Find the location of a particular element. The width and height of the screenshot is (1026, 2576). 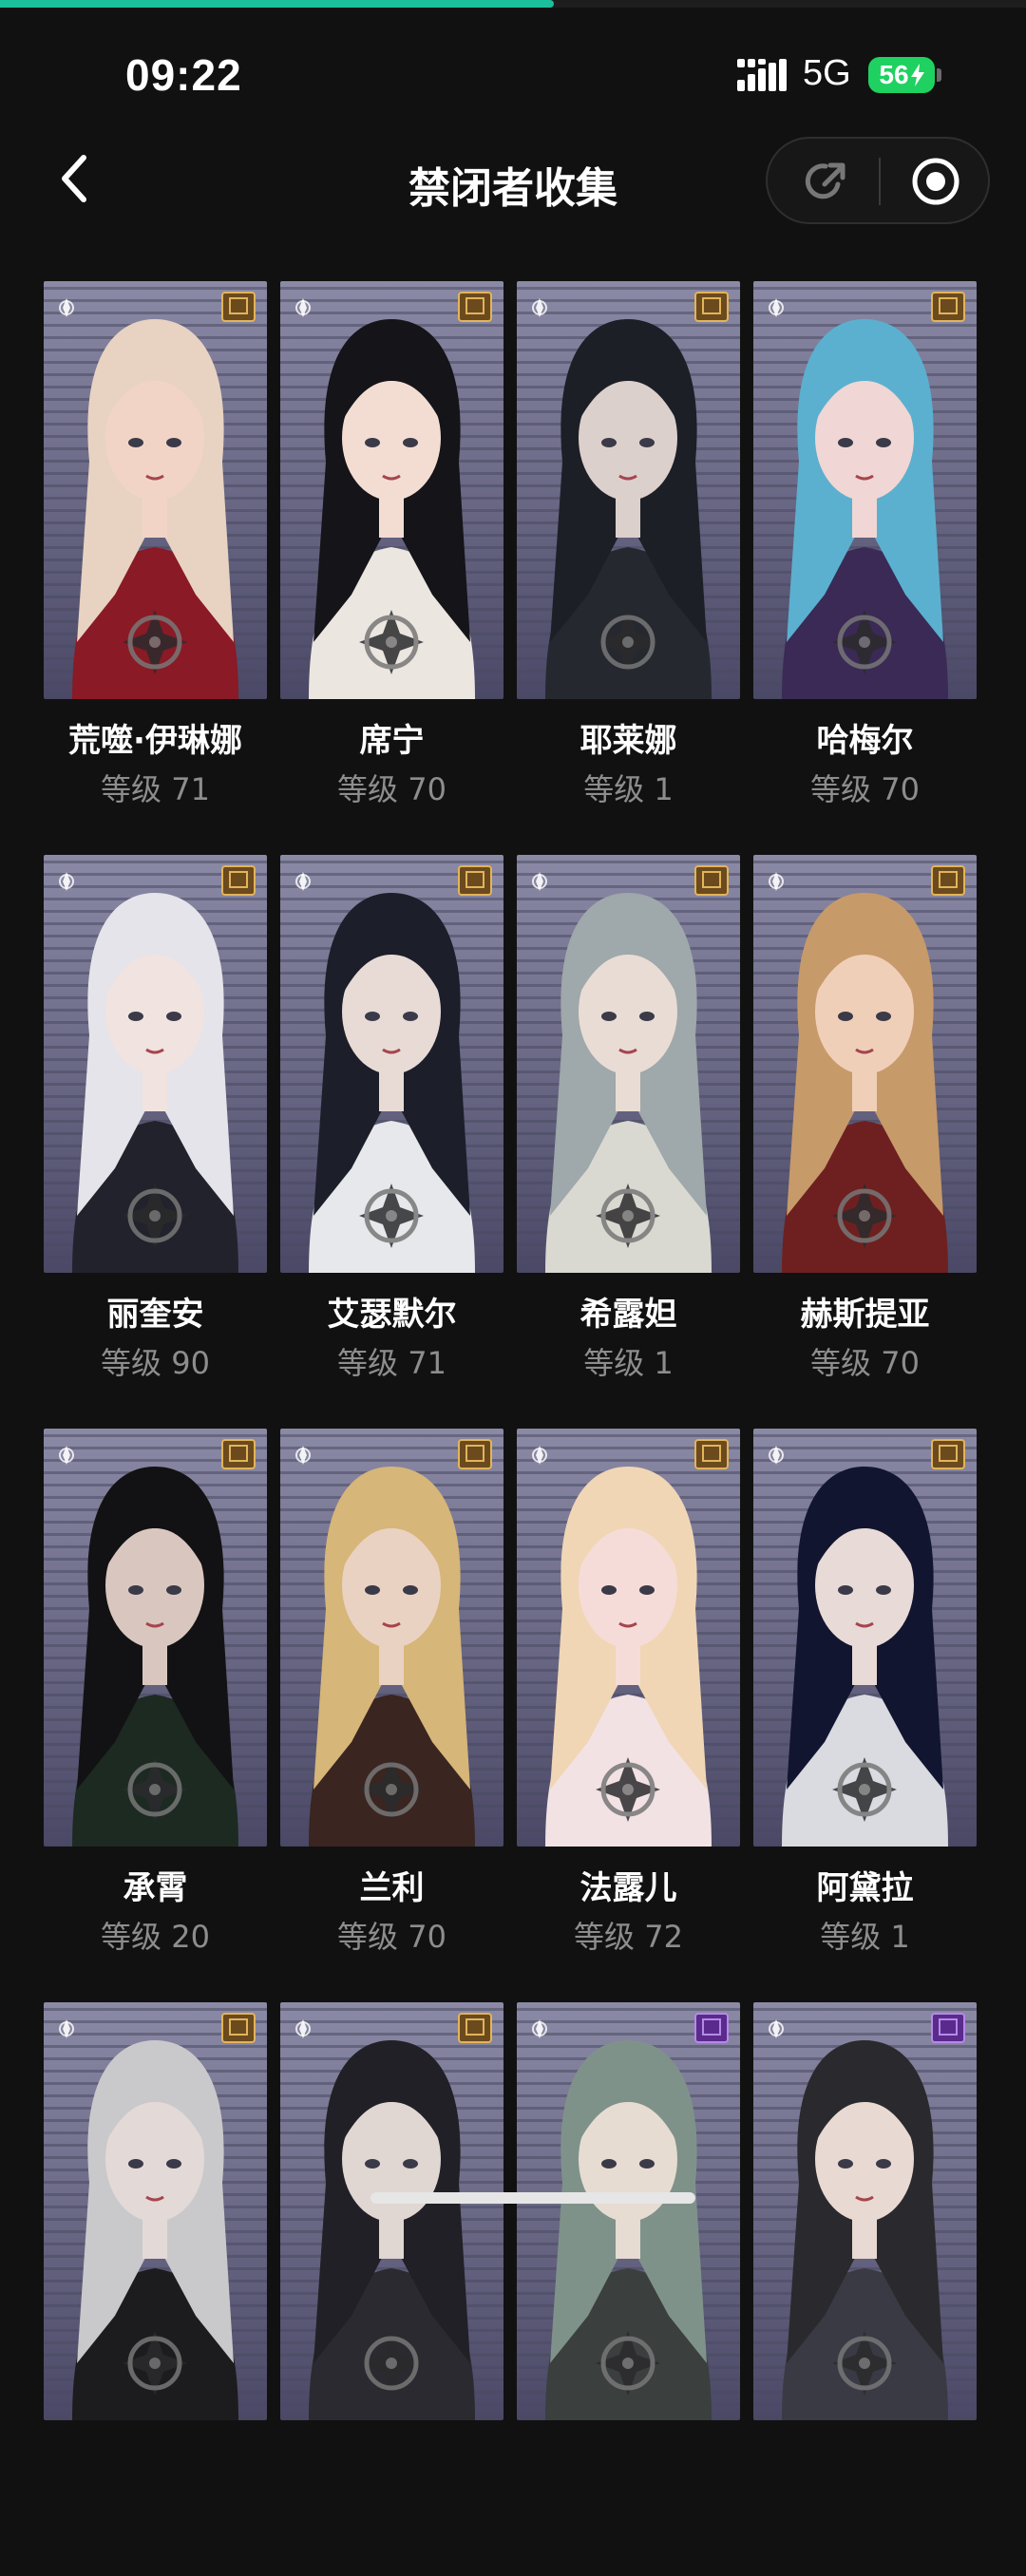

character-level: 等级 72 is located at coordinates (628, 1937).